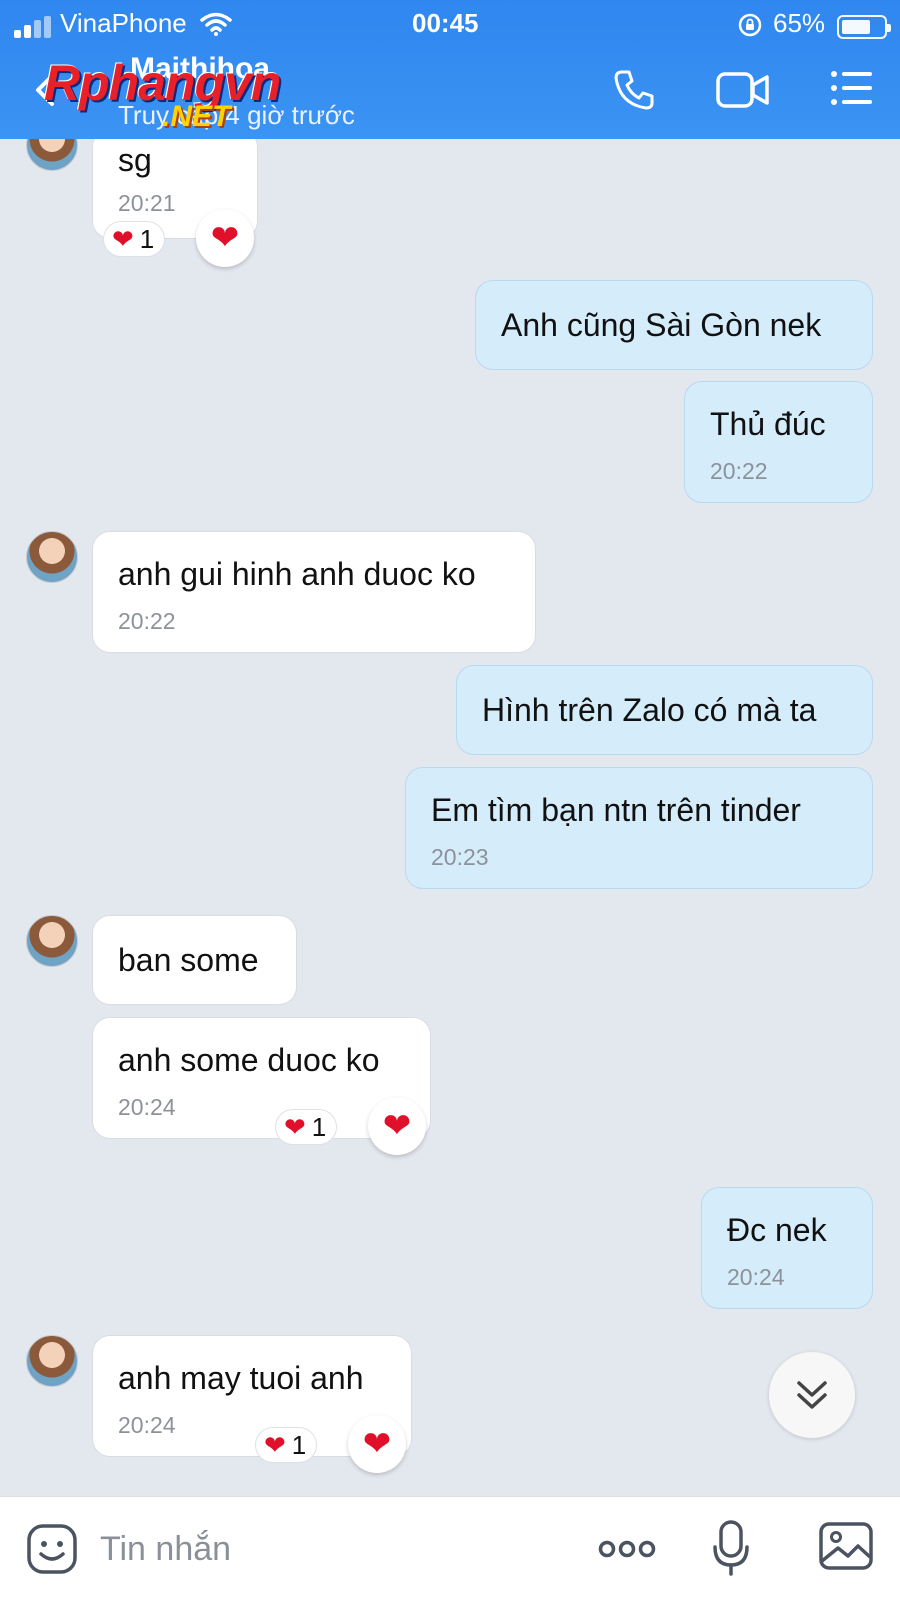  I want to click on microphone-icon, so click(731, 1548).